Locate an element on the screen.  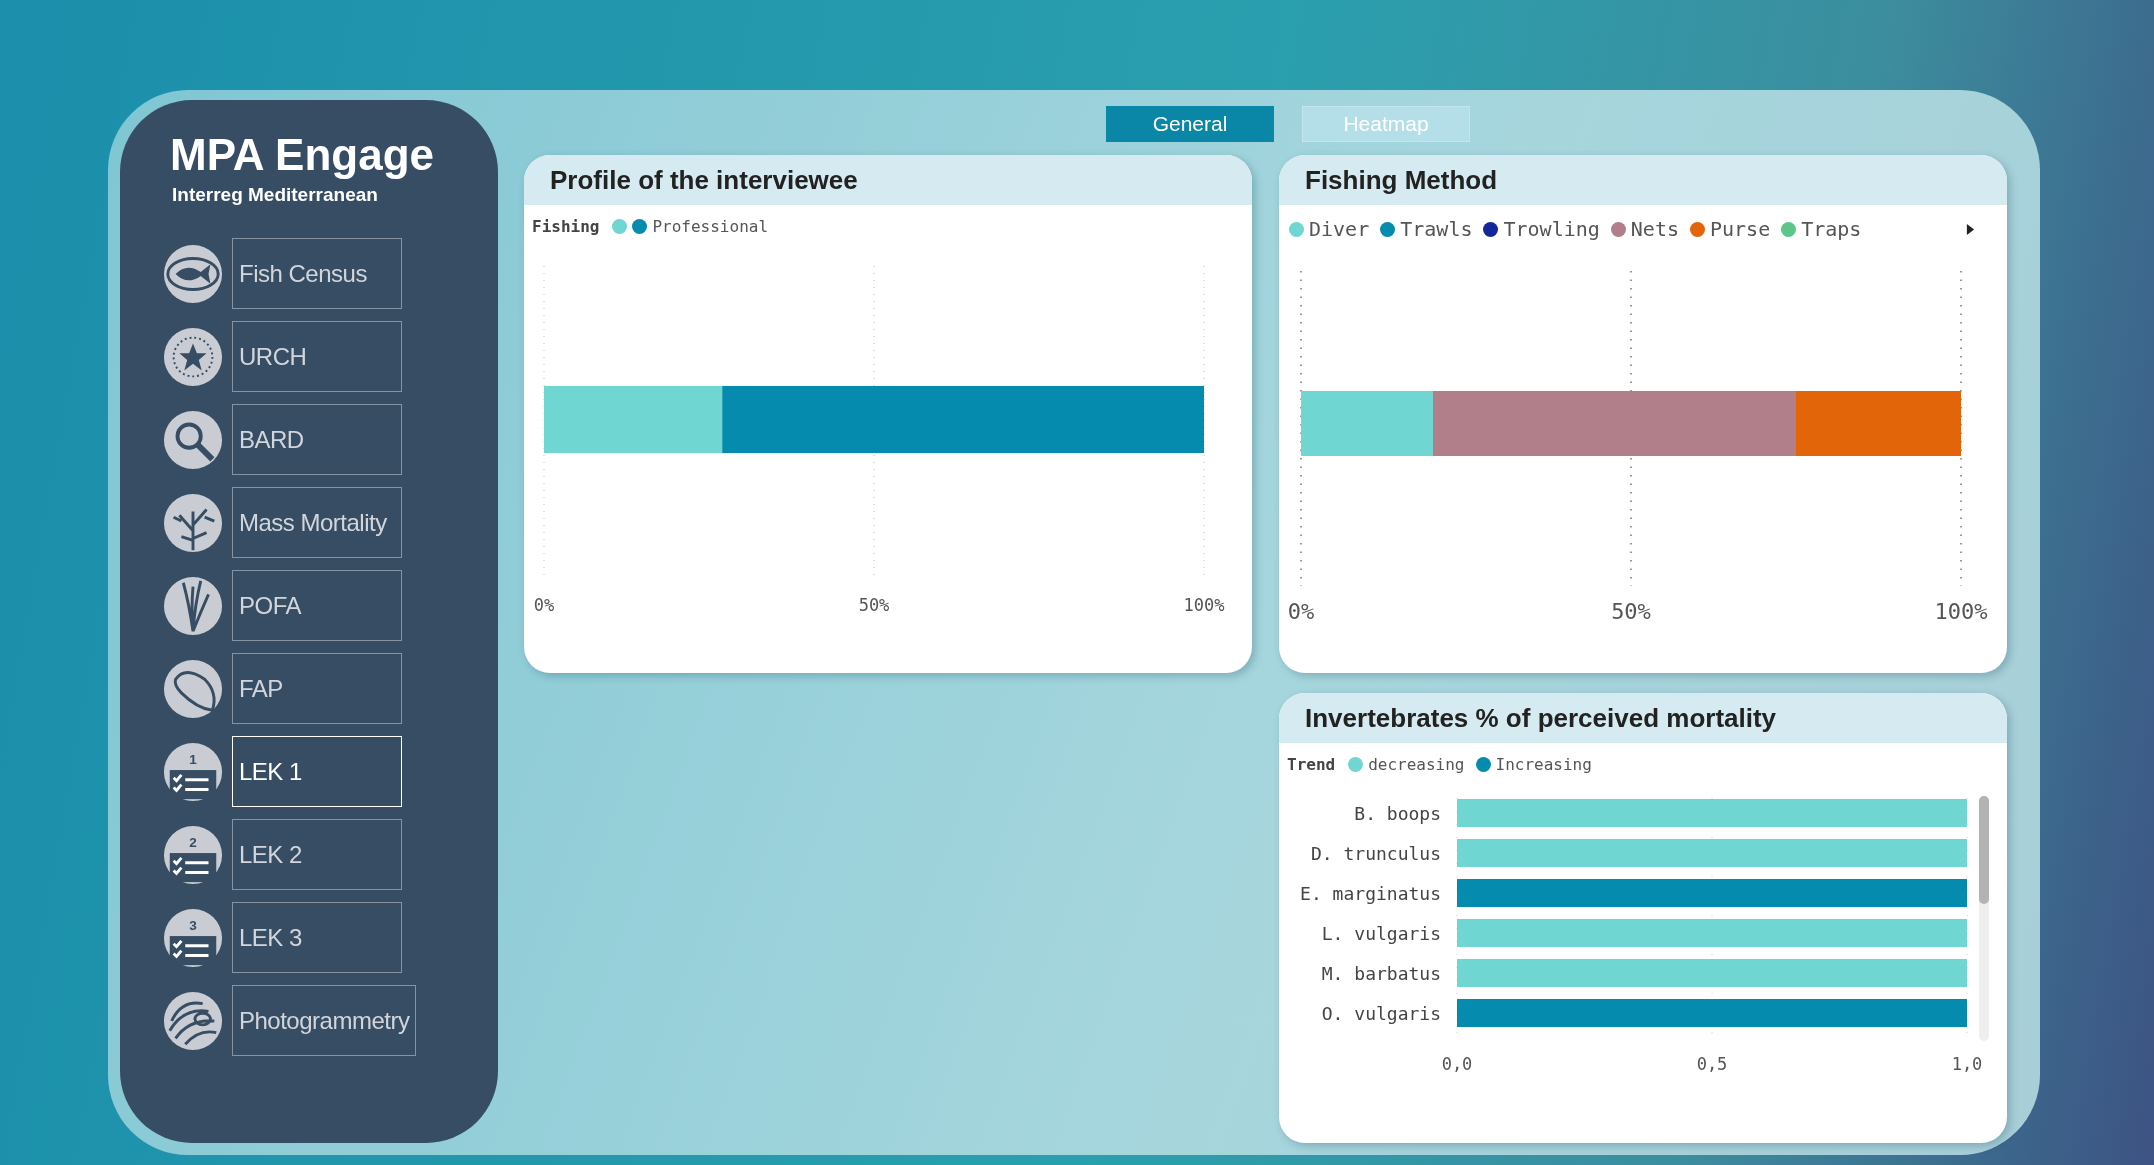
app-subtitle: Interreg Mediterranean is located at coordinates (275, 195).